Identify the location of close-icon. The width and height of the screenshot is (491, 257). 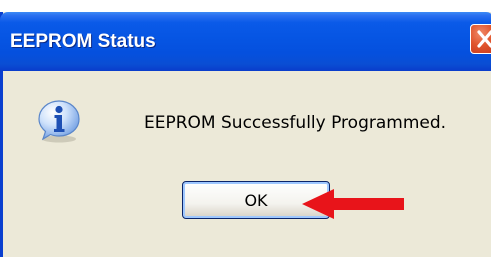
(484, 39).